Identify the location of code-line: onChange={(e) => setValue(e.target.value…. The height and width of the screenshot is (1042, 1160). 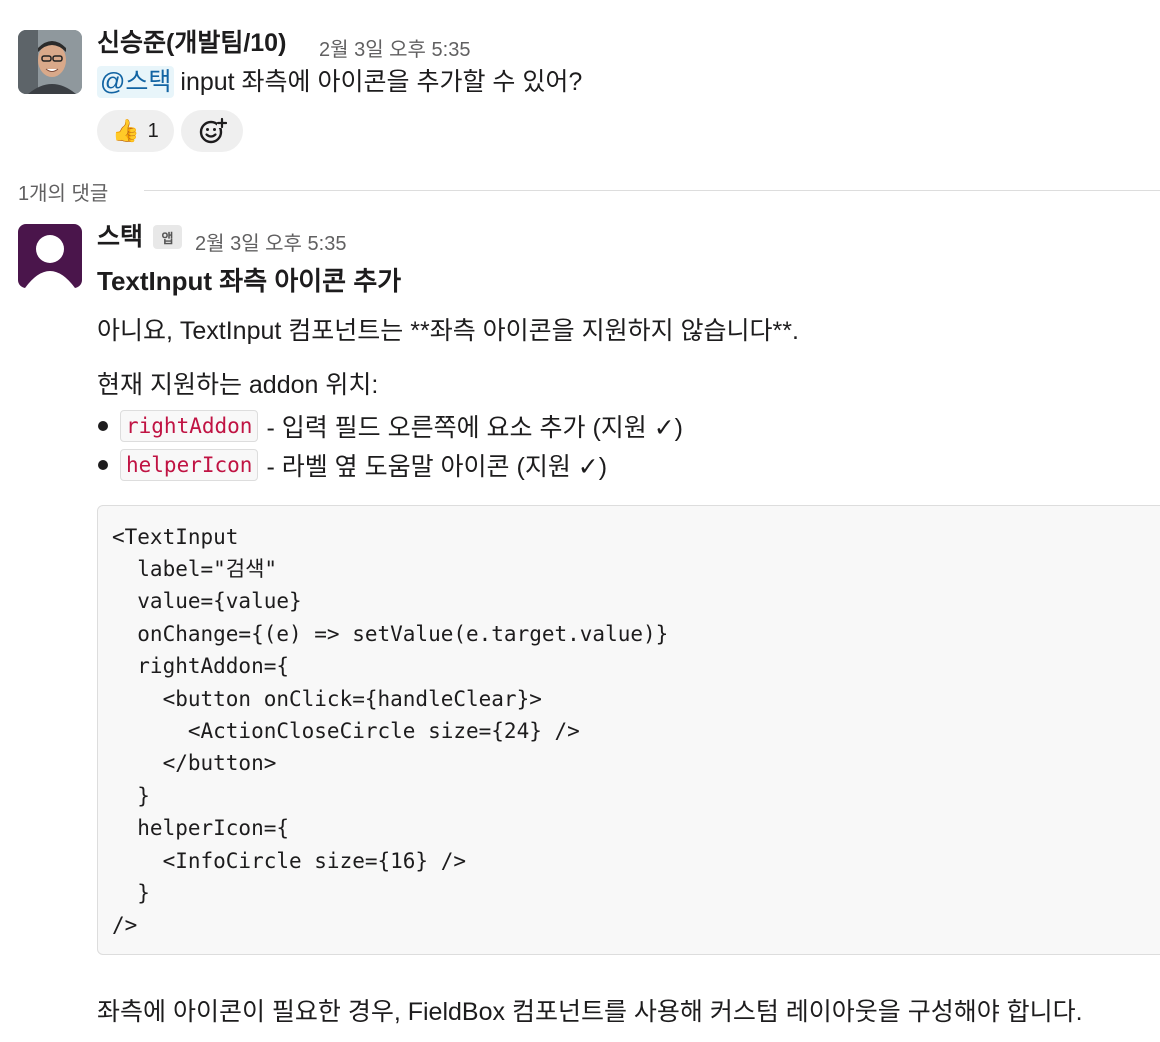
(390, 634).